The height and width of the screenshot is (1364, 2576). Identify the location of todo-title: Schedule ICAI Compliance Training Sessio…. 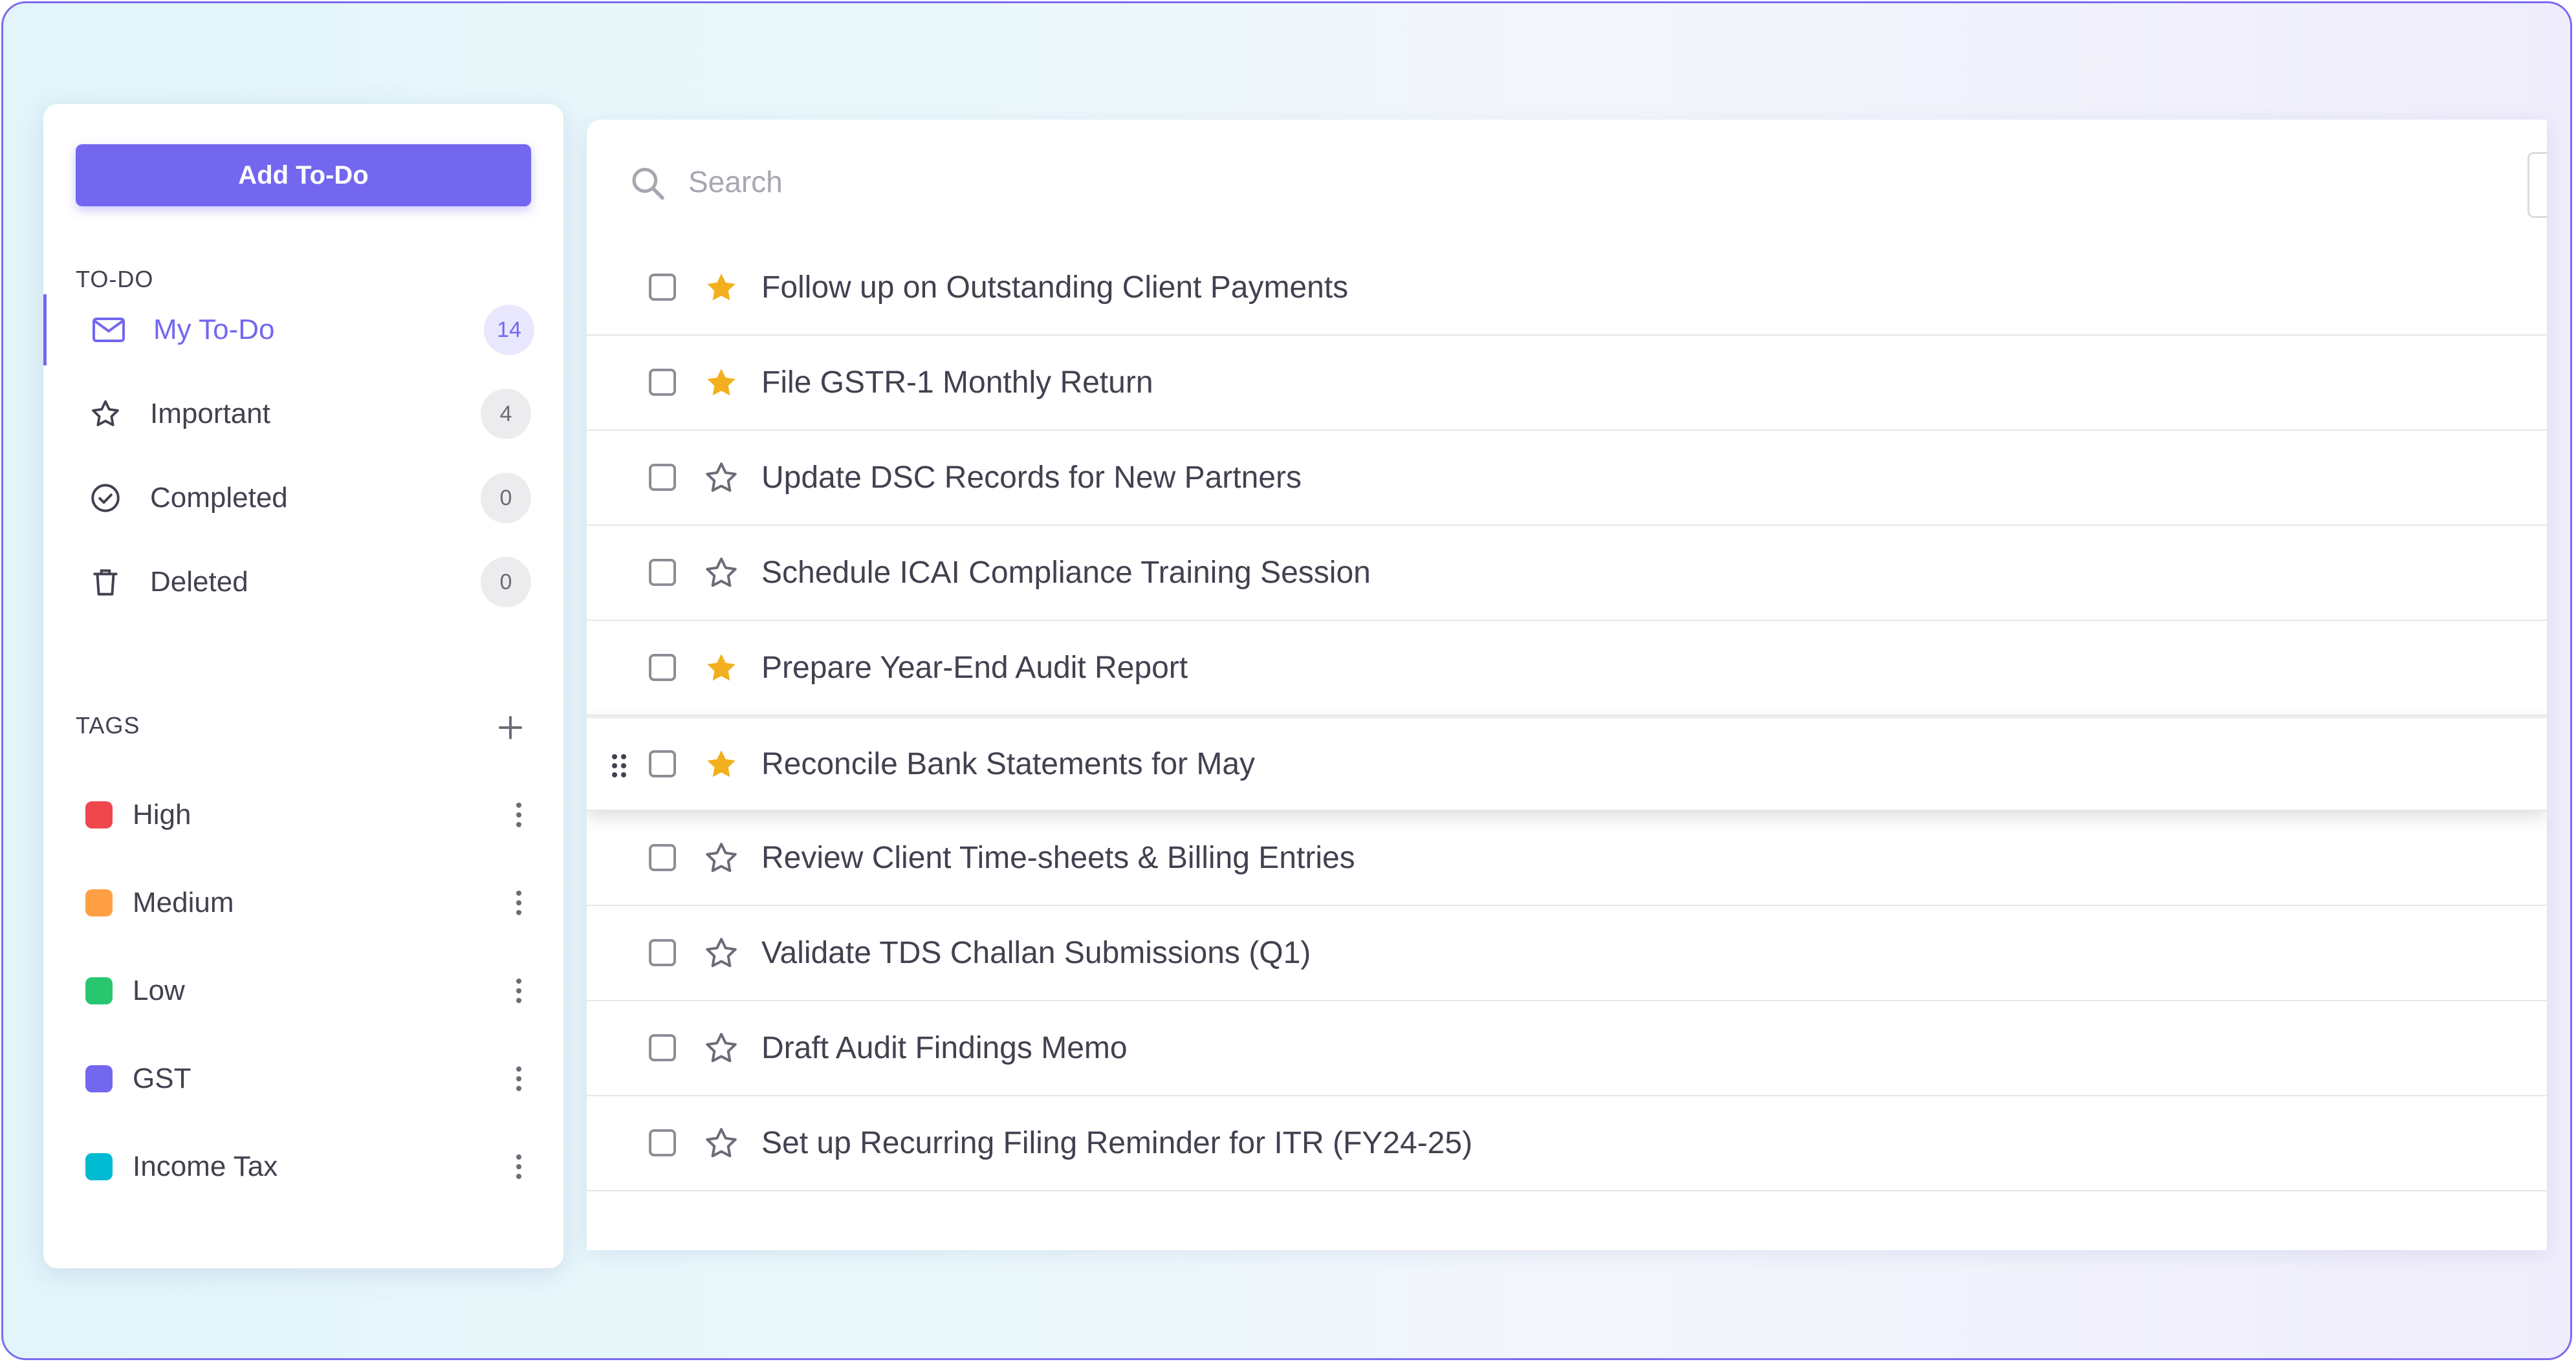
(1066, 572).